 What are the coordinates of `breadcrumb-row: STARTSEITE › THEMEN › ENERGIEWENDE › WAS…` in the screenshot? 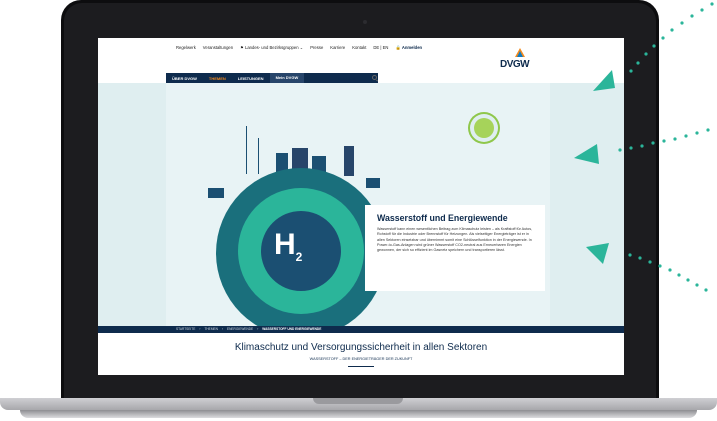 It's located at (248, 329).